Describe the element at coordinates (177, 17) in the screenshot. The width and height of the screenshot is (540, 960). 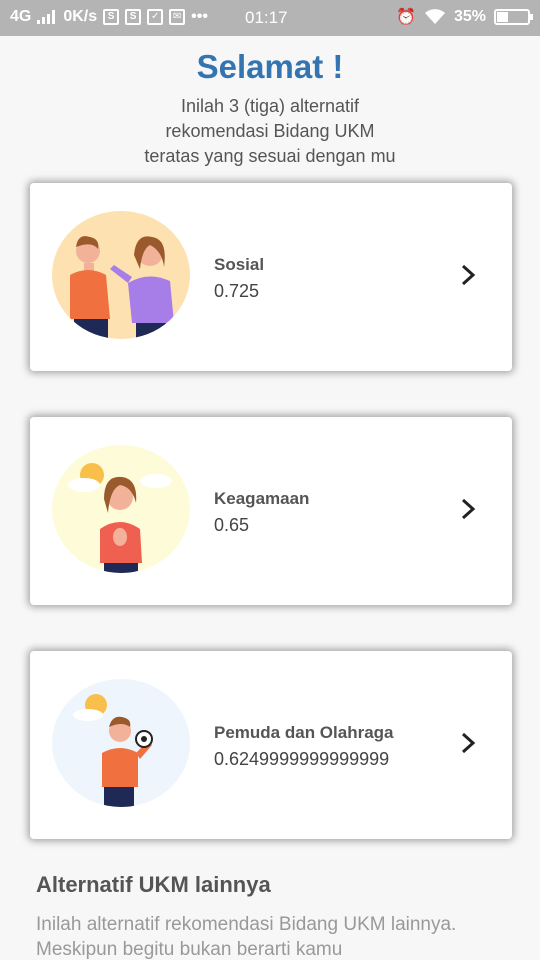
I see `mail-icon: ✉` at that location.